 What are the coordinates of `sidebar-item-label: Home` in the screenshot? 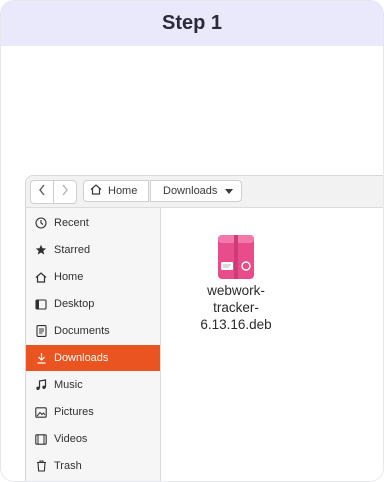 It's located at (69, 277).